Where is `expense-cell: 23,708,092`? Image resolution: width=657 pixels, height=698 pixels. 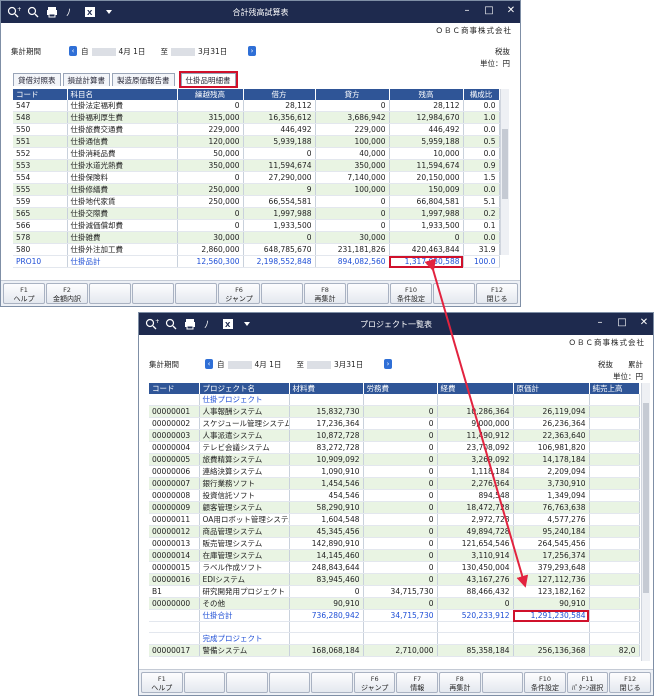
expense-cell: 23,708,092 is located at coordinates (475, 447).